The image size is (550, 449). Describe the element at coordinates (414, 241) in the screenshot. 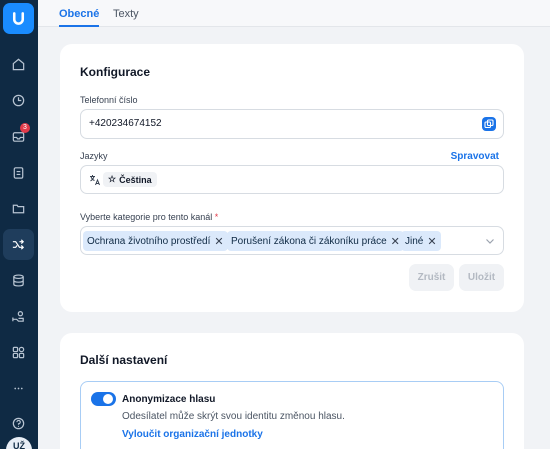

I see `category-chip-label: Jiné` at that location.